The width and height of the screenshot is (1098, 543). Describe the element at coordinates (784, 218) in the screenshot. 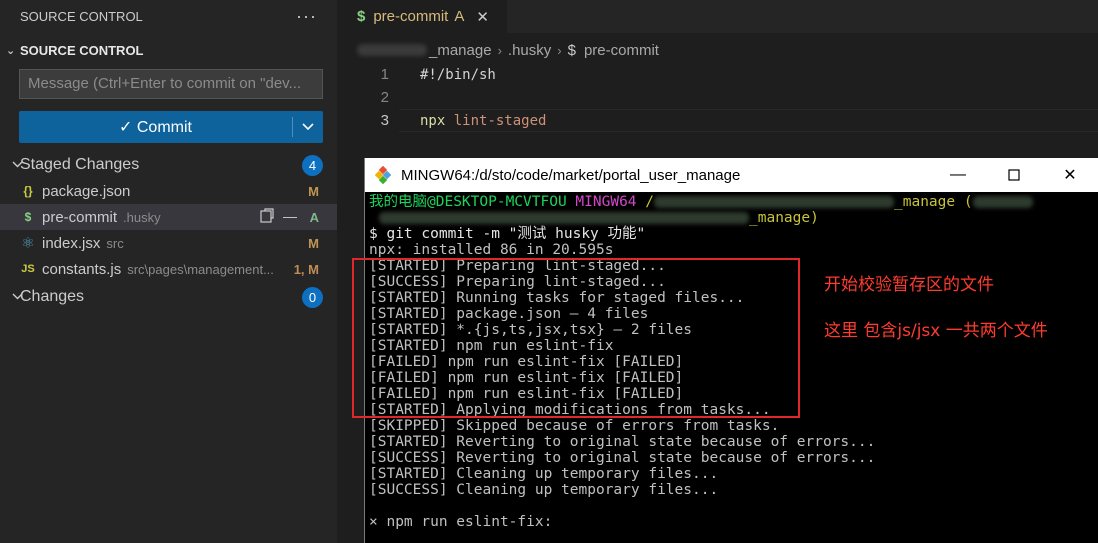

I see `prompt-path-end: _manage)` at that location.